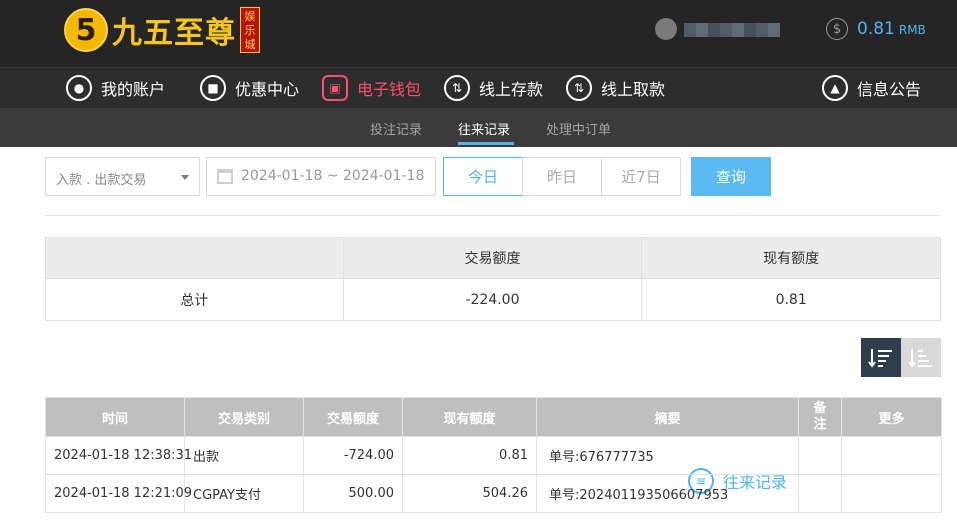 The height and width of the screenshot is (529, 957). I want to click on cell-summary: 单号:676777735, so click(667, 455).